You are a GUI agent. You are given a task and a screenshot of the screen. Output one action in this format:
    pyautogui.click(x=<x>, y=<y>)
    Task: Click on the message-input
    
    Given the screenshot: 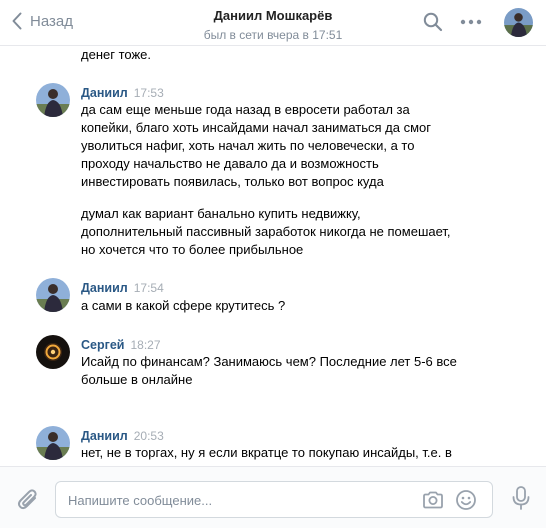 What is the action you would take?
    pyautogui.click(x=238, y=500)
    